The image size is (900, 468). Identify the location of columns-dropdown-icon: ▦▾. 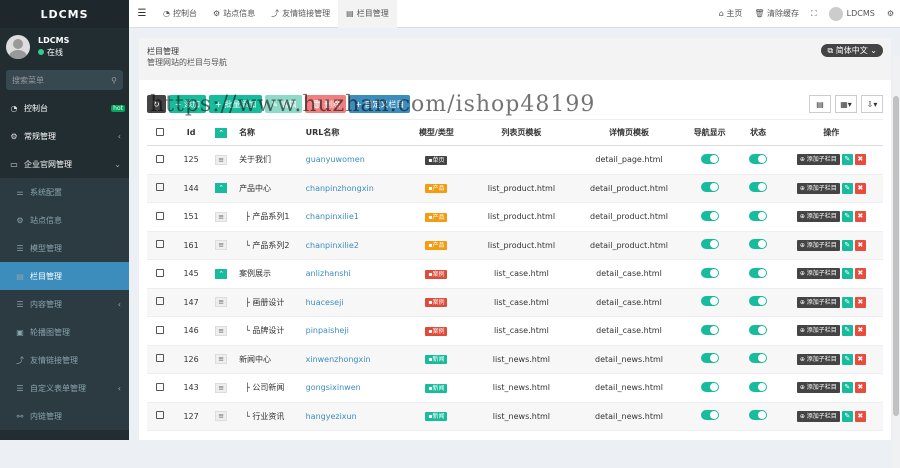
(846, 104).